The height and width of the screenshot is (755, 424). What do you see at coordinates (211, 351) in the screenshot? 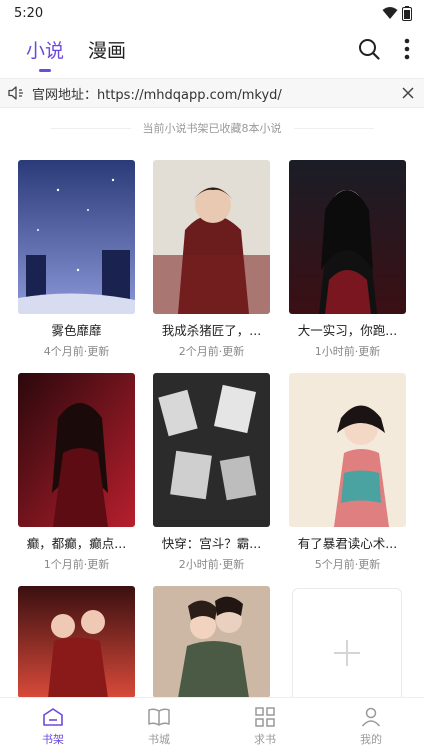
I see `book-update-time: 2个月前·更新` at bounding box center [211, 351].